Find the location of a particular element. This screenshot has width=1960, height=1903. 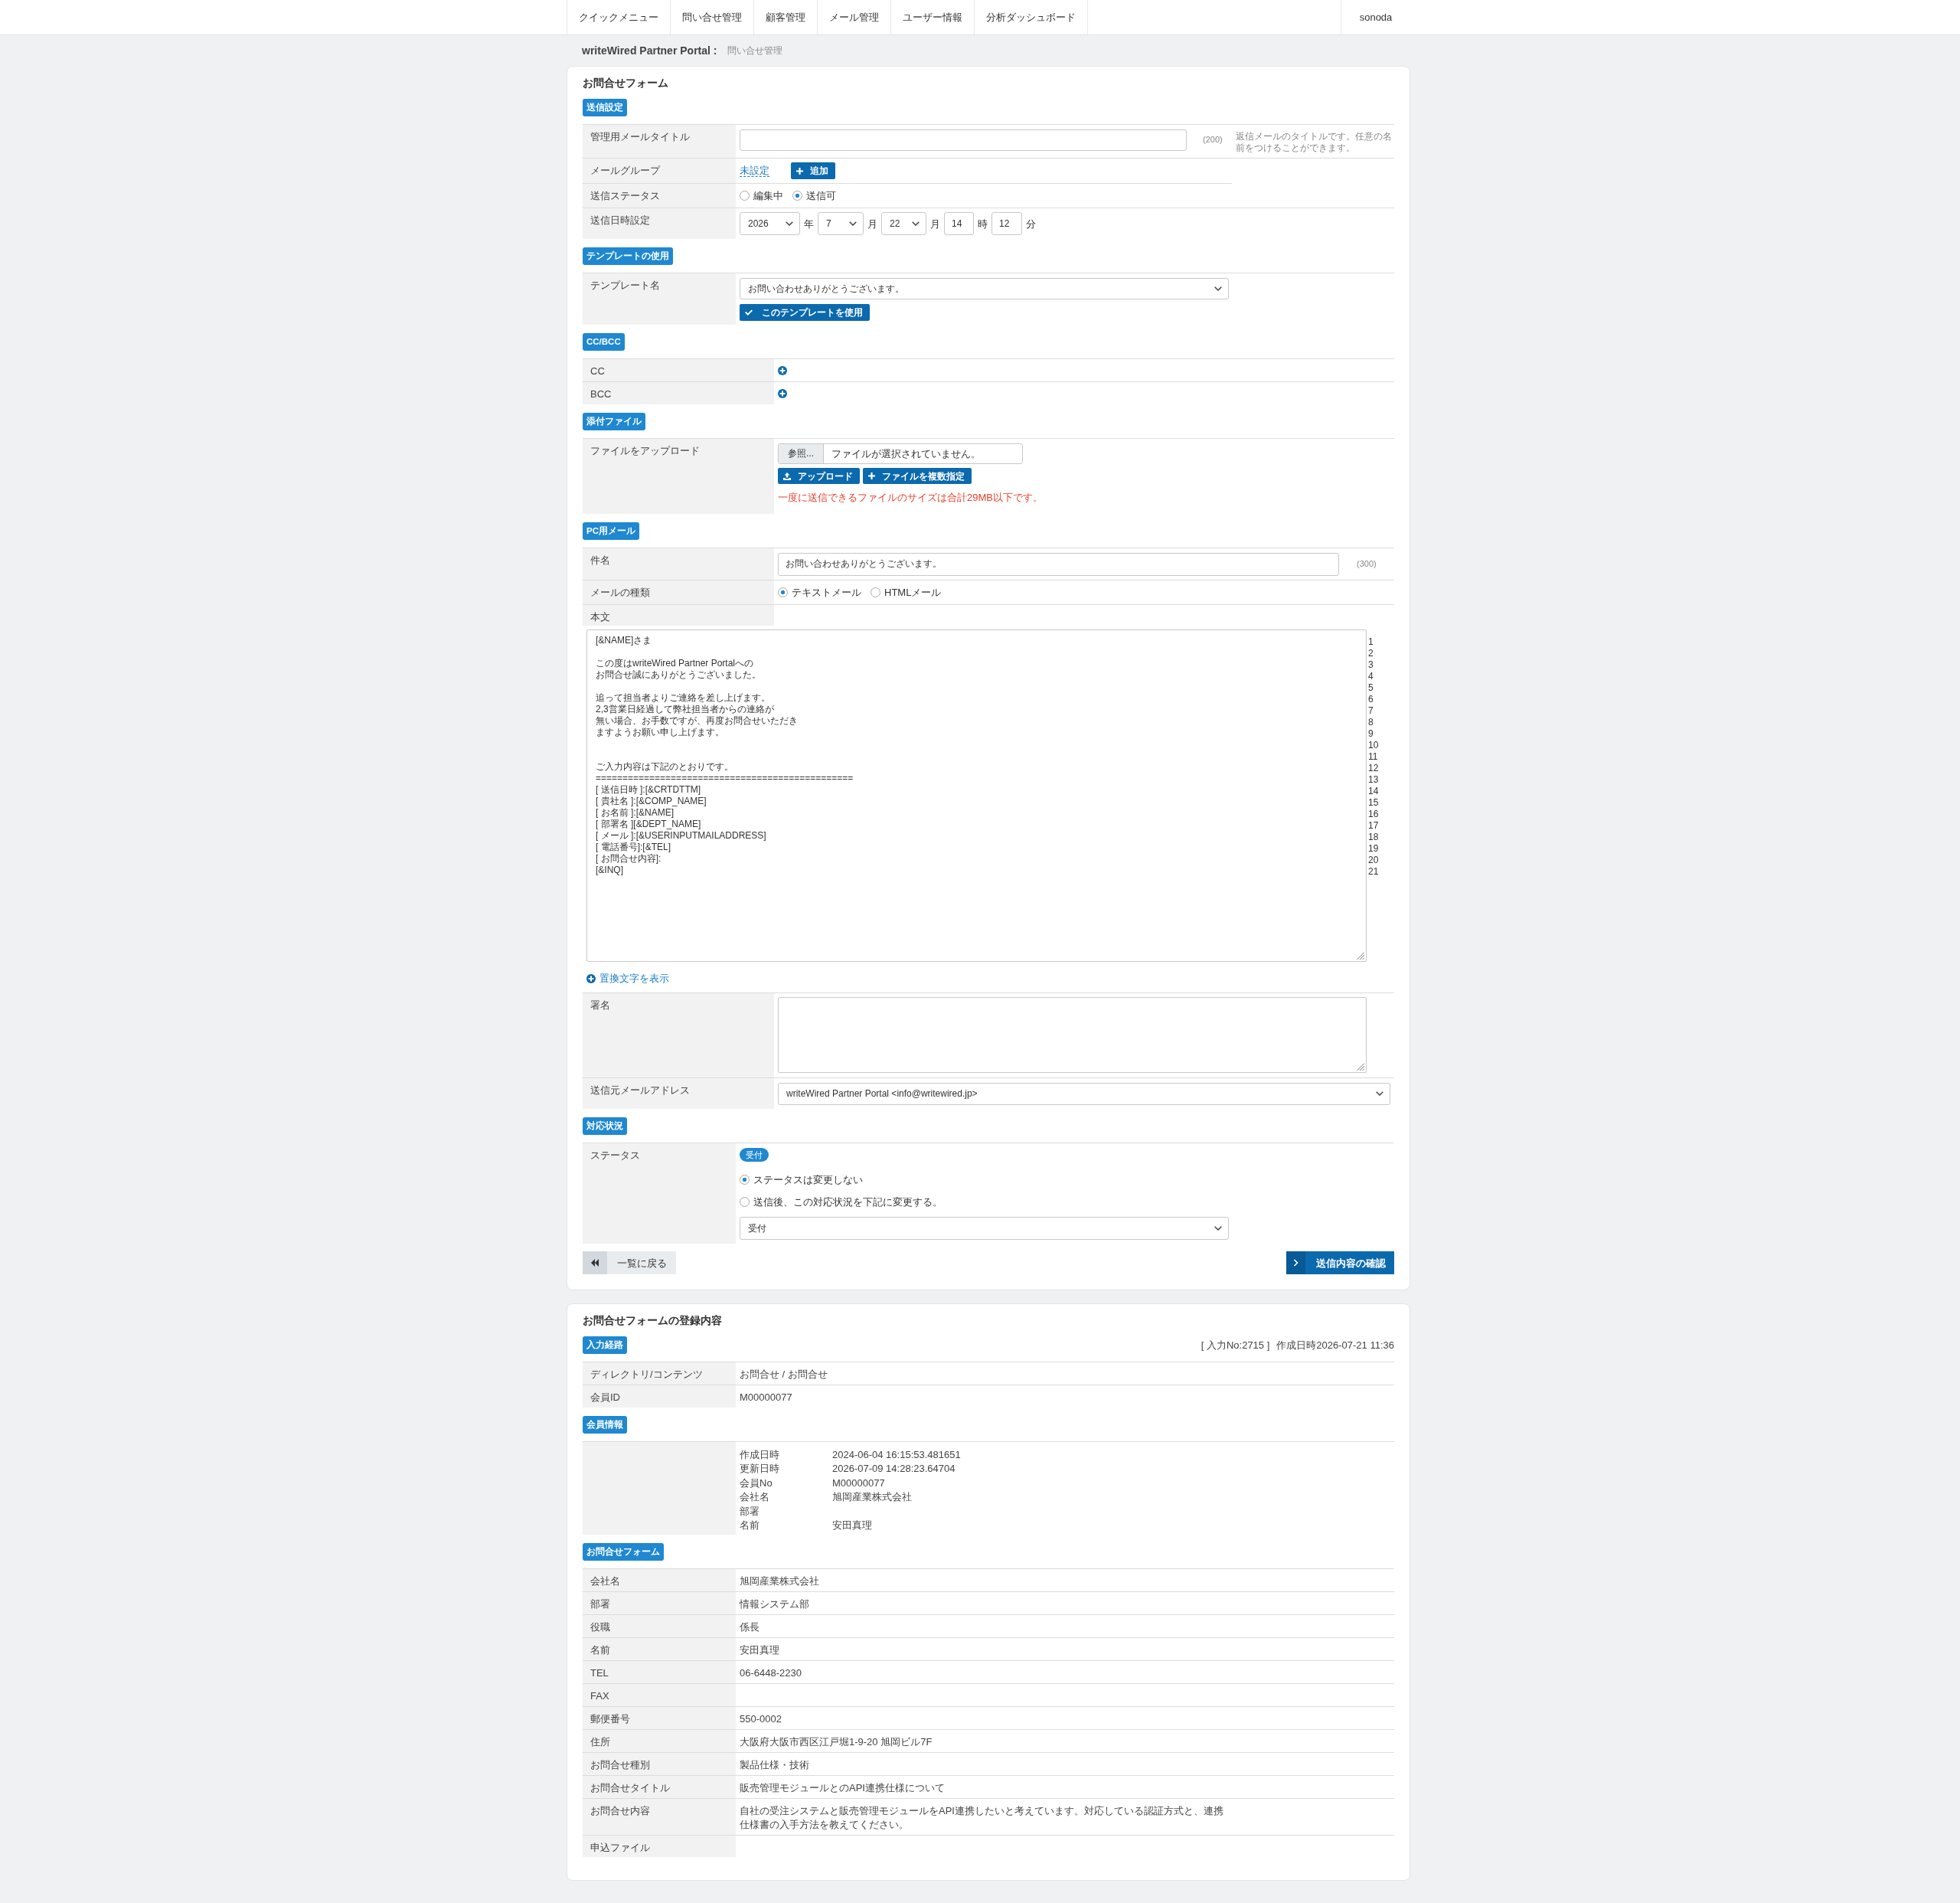

section-badge: 添付ファイル is located at coordinates (614, 421).